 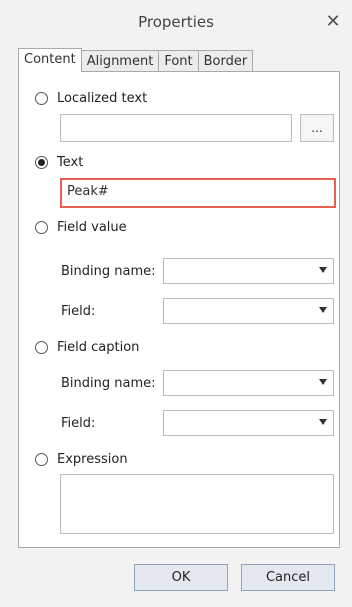 I want to click on field-caption-binding-name-select, so click(x=248, y=383).